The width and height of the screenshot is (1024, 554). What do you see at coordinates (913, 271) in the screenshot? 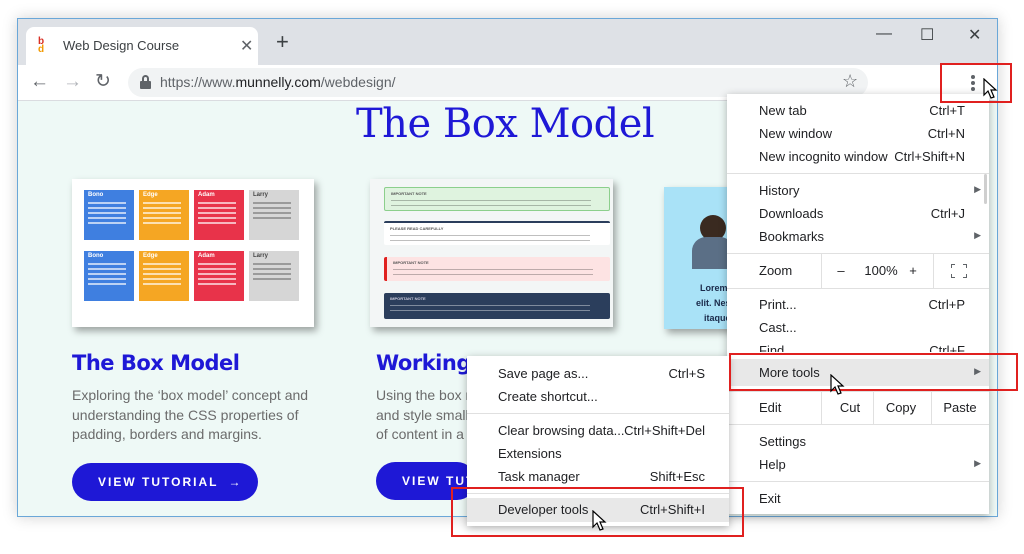
I see `zoom-in-button: +` at bounding box center [913, 271].